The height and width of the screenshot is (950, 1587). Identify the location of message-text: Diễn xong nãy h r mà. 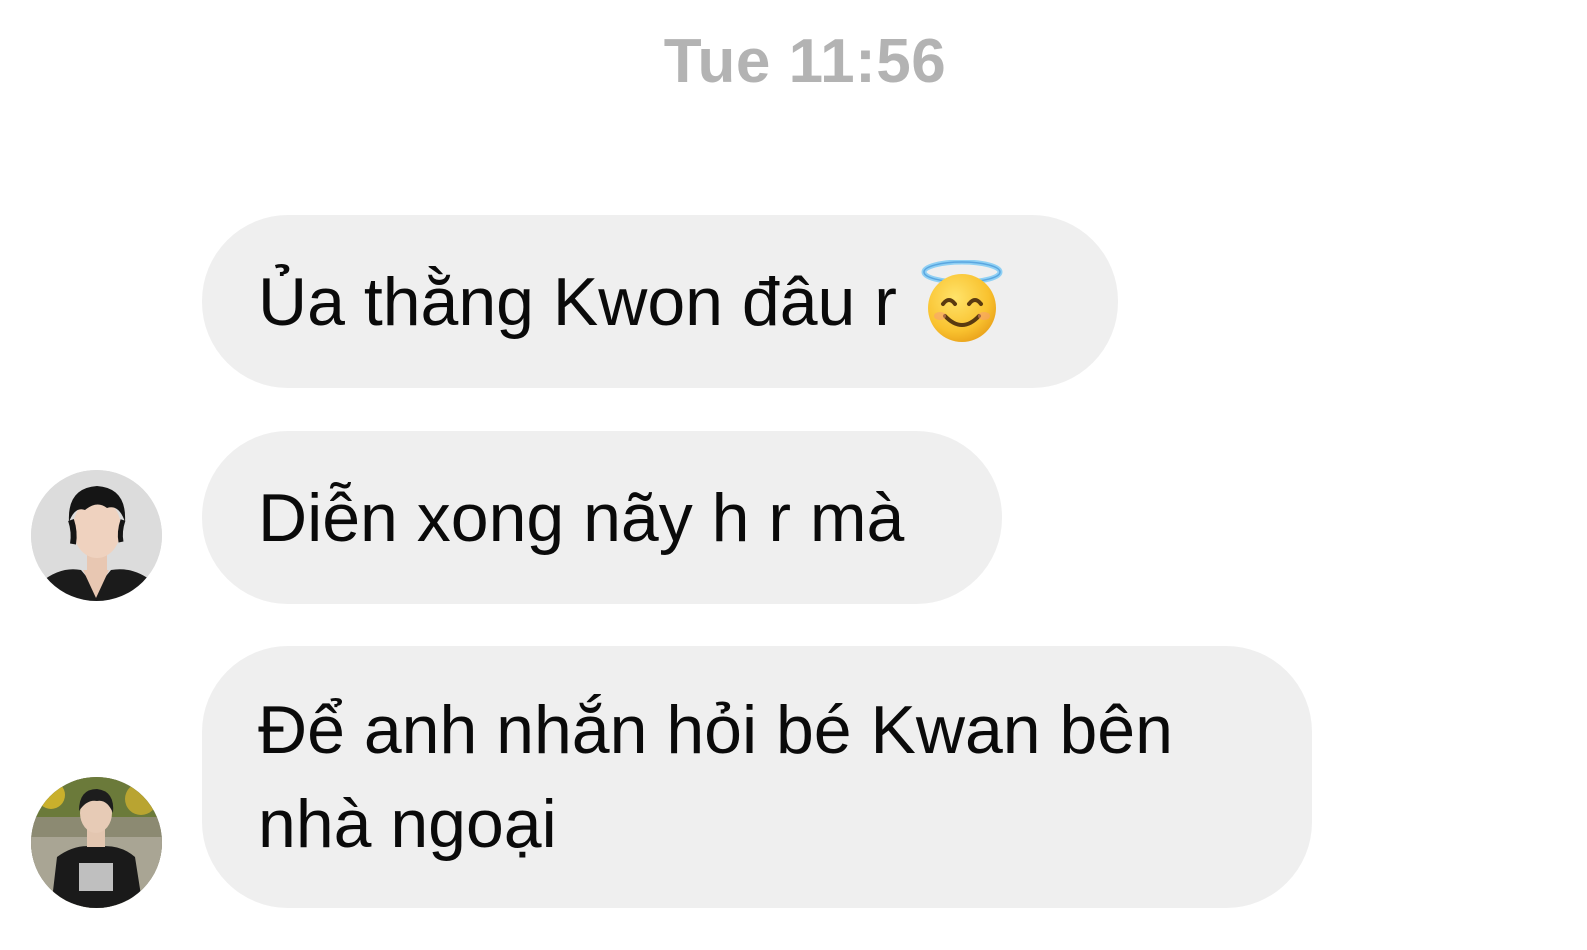
(581, 517).